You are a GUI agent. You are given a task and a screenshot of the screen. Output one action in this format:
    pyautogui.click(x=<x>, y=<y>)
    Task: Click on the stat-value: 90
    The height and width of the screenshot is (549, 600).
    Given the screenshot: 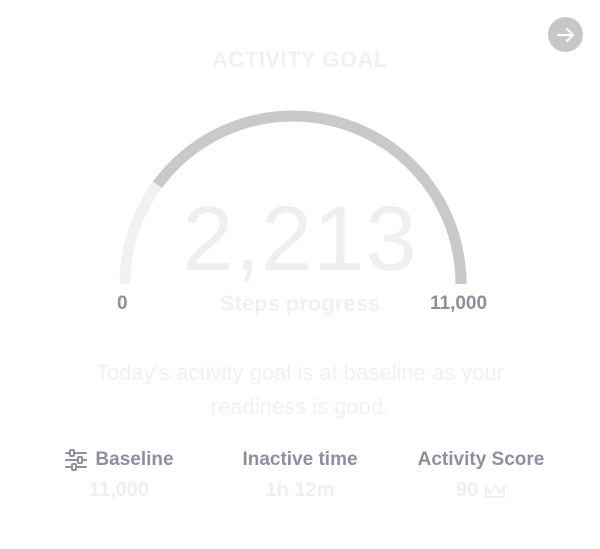 What is the action you would take?
    pyautogui.click(x=467, y=490)
    